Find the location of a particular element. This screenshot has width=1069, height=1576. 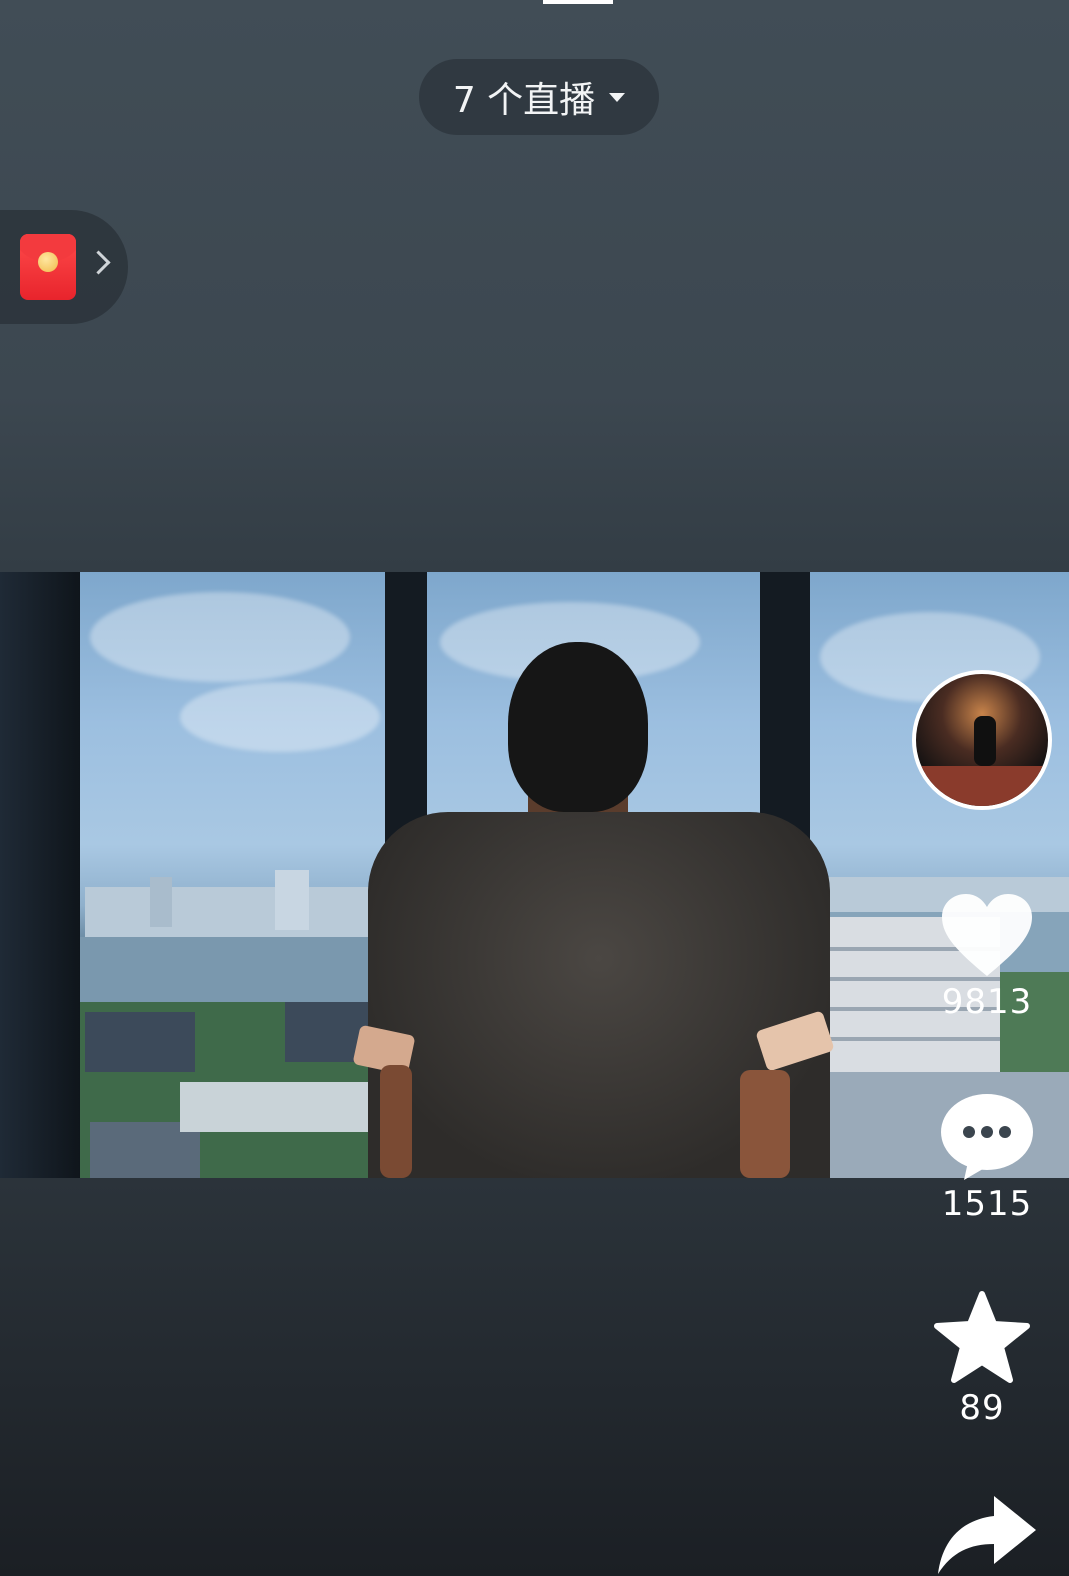

favorite-button: 89 is located at coordinates (982, 1359).